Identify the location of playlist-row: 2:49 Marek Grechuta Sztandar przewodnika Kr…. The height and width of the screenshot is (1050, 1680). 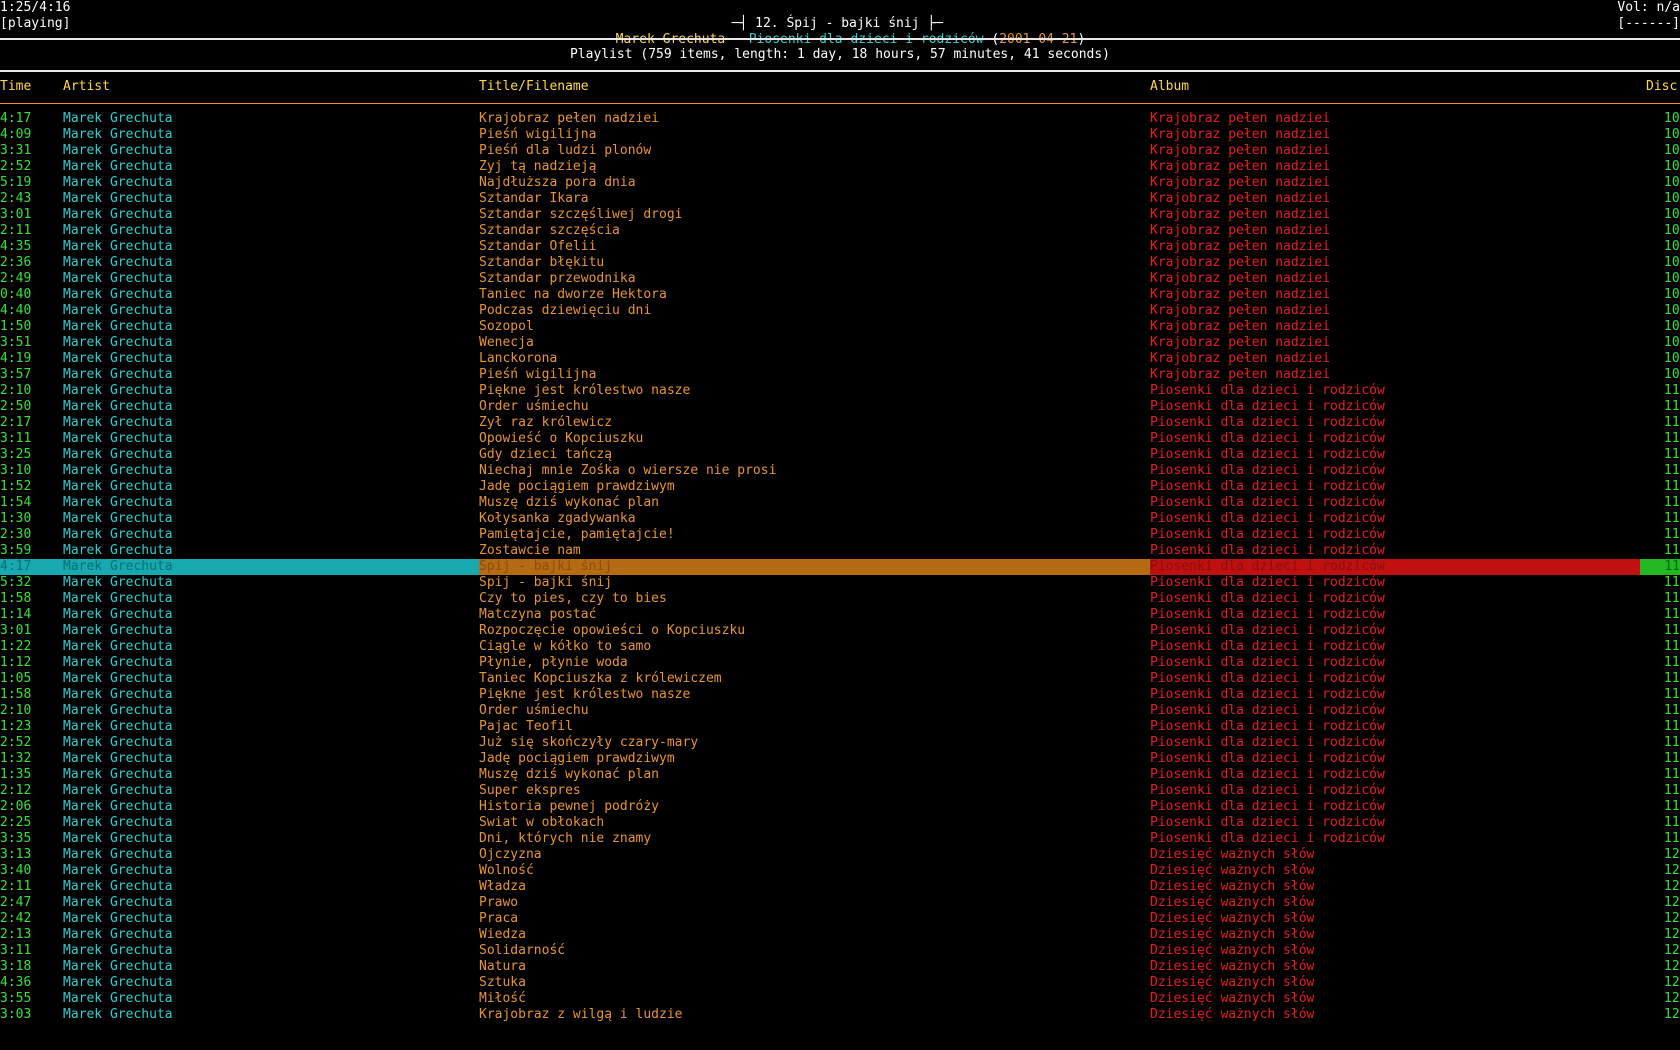
(840, 279).